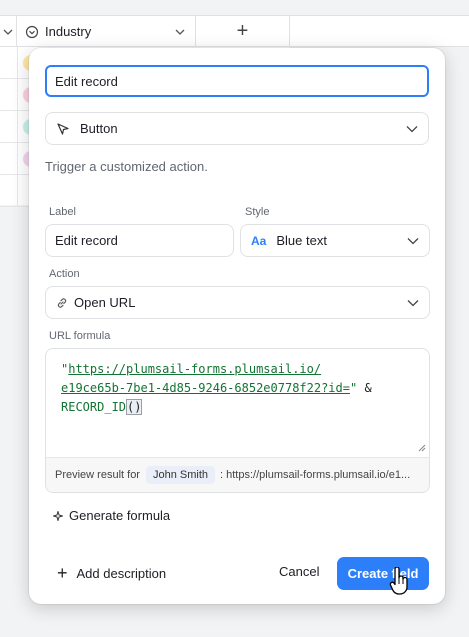 This screenshot has height=637, width=469. What do you see at coordinates (120, 515) in the screenshot?
I see `generate-formula-label: Generate formula` at bounding box center [120, 515].